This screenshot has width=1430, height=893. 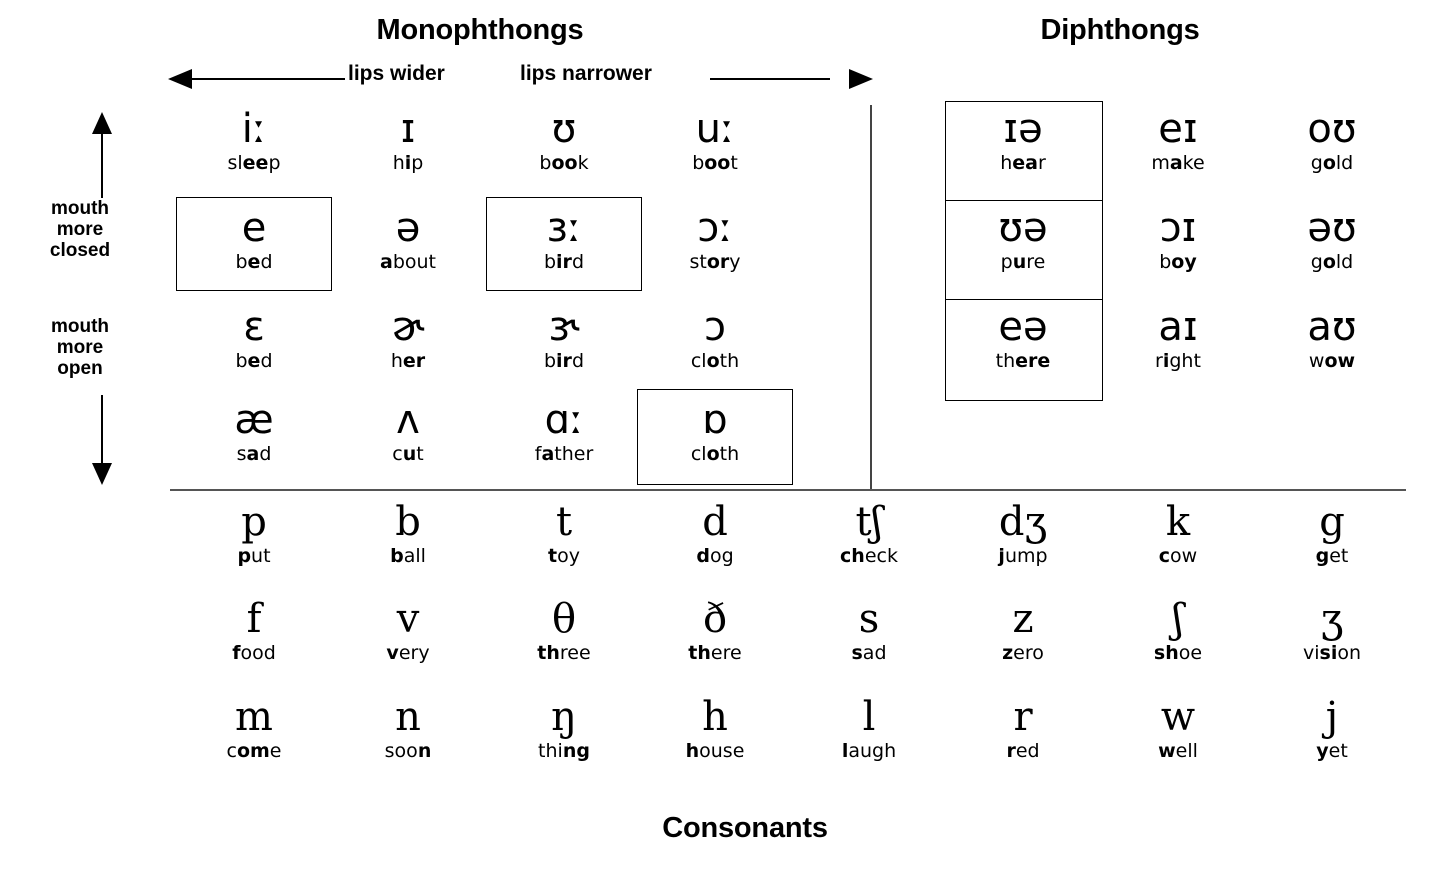 What do you see at coordinates (1332, 728) in the screenshot?
I see `consonant-j: j yet` at bounding box center [1332, 728].